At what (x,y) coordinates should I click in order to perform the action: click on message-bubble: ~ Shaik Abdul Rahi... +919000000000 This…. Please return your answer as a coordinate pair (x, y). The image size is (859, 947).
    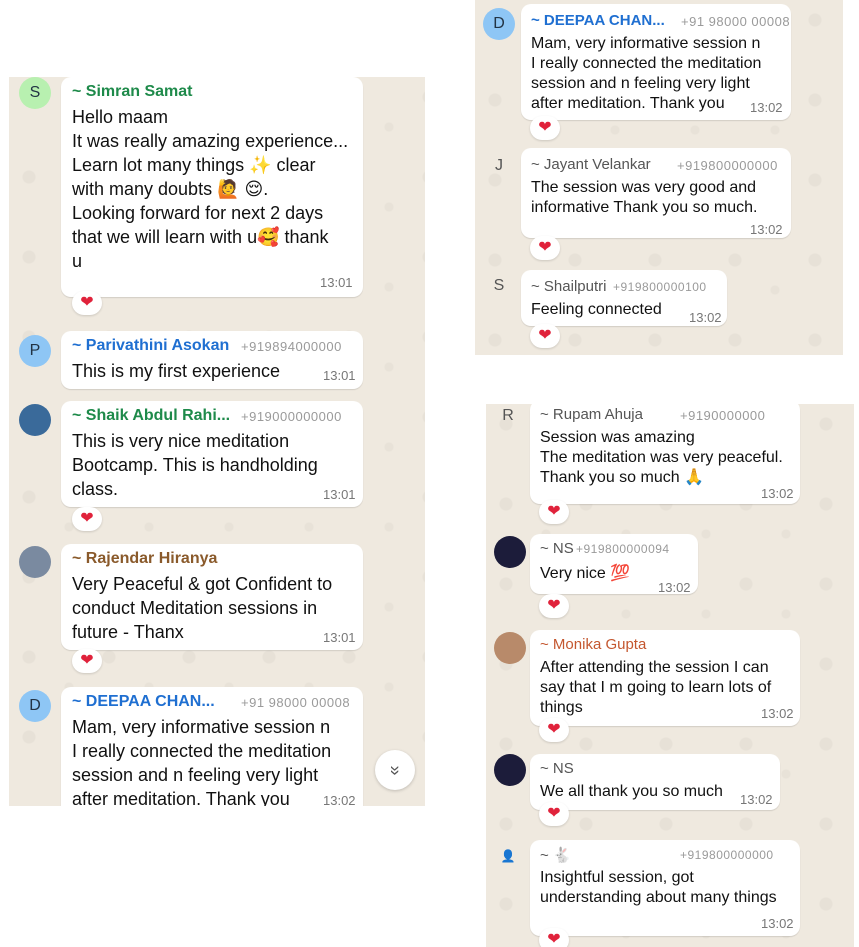
    Looking at the image, I should click on (212, 454).